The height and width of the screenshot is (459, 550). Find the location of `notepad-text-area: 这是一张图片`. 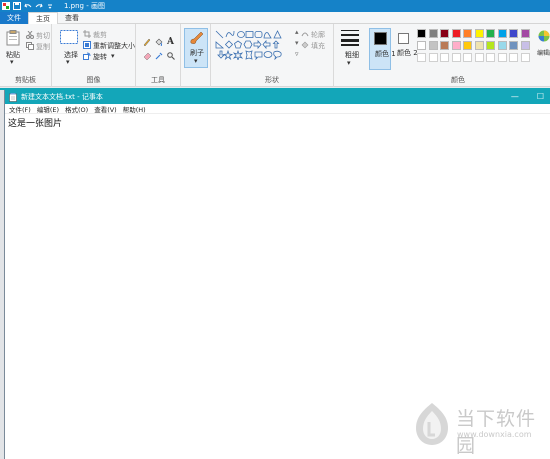

notepad-text-area: 这是一张图片 is located at coordinates (277, 122).